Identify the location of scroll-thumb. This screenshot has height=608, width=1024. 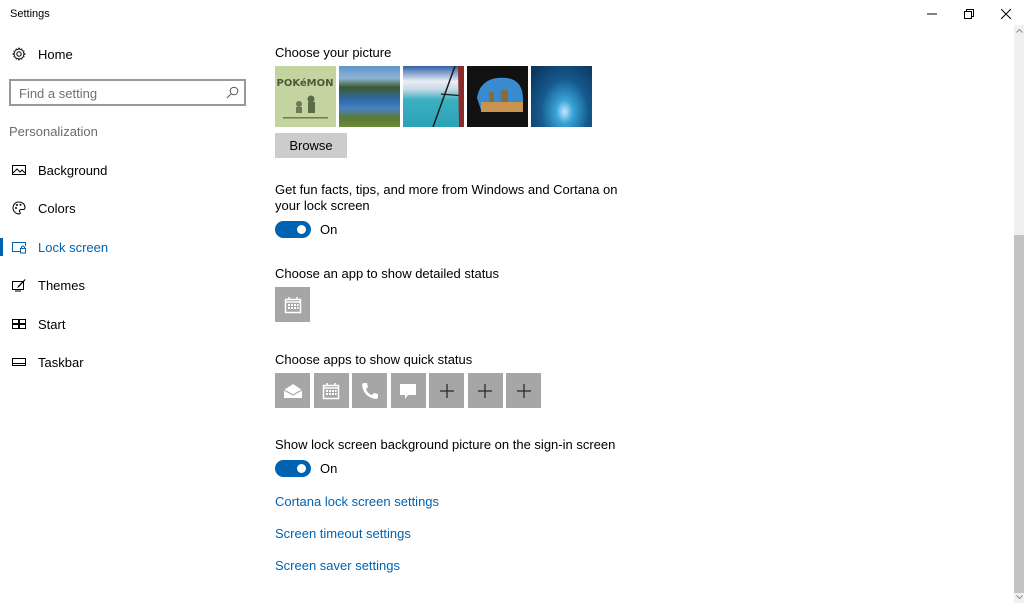
(1019, 414).